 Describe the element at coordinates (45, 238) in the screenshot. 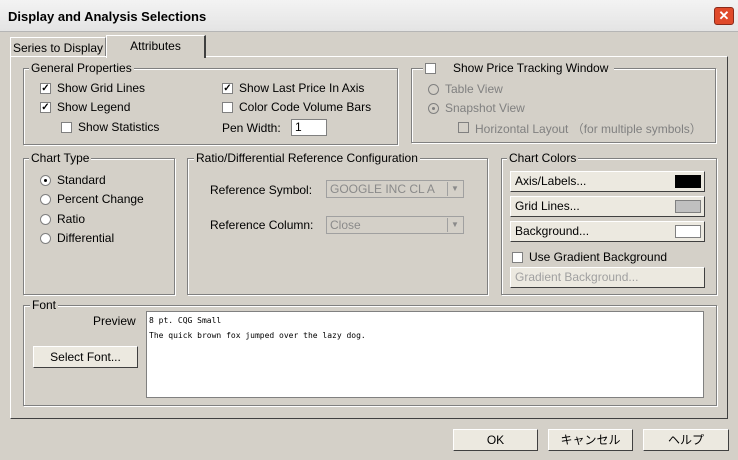

I see `chart-type-differential-radio` at that location.